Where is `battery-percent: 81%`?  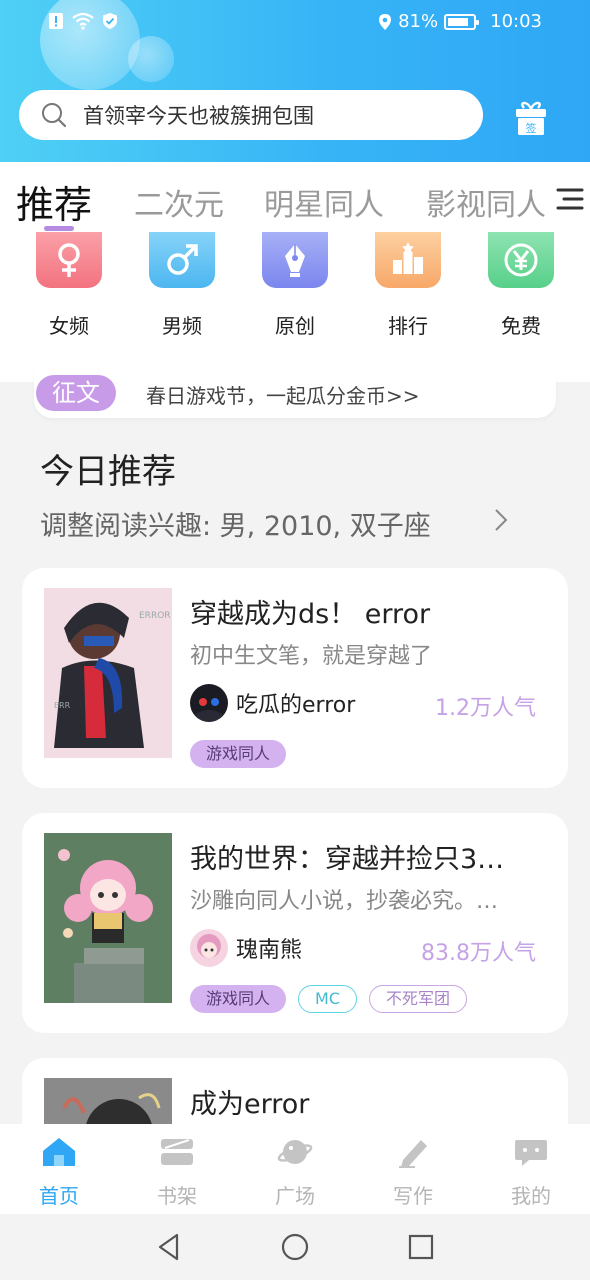 battery-percent: 81% is located at coordinates (418, 21).